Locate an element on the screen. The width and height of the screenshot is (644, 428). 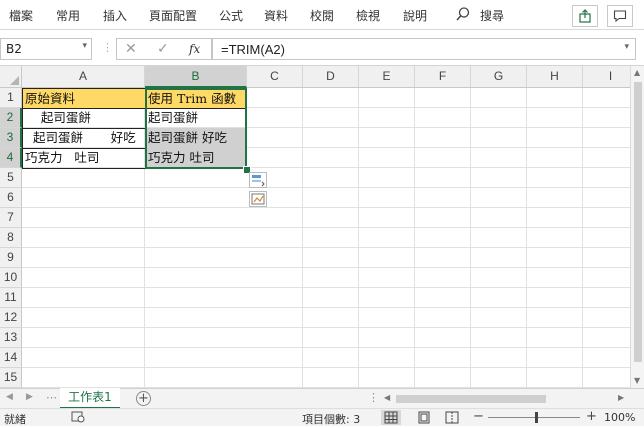
row-header-2: 2 is located at coordinates (11, 118).